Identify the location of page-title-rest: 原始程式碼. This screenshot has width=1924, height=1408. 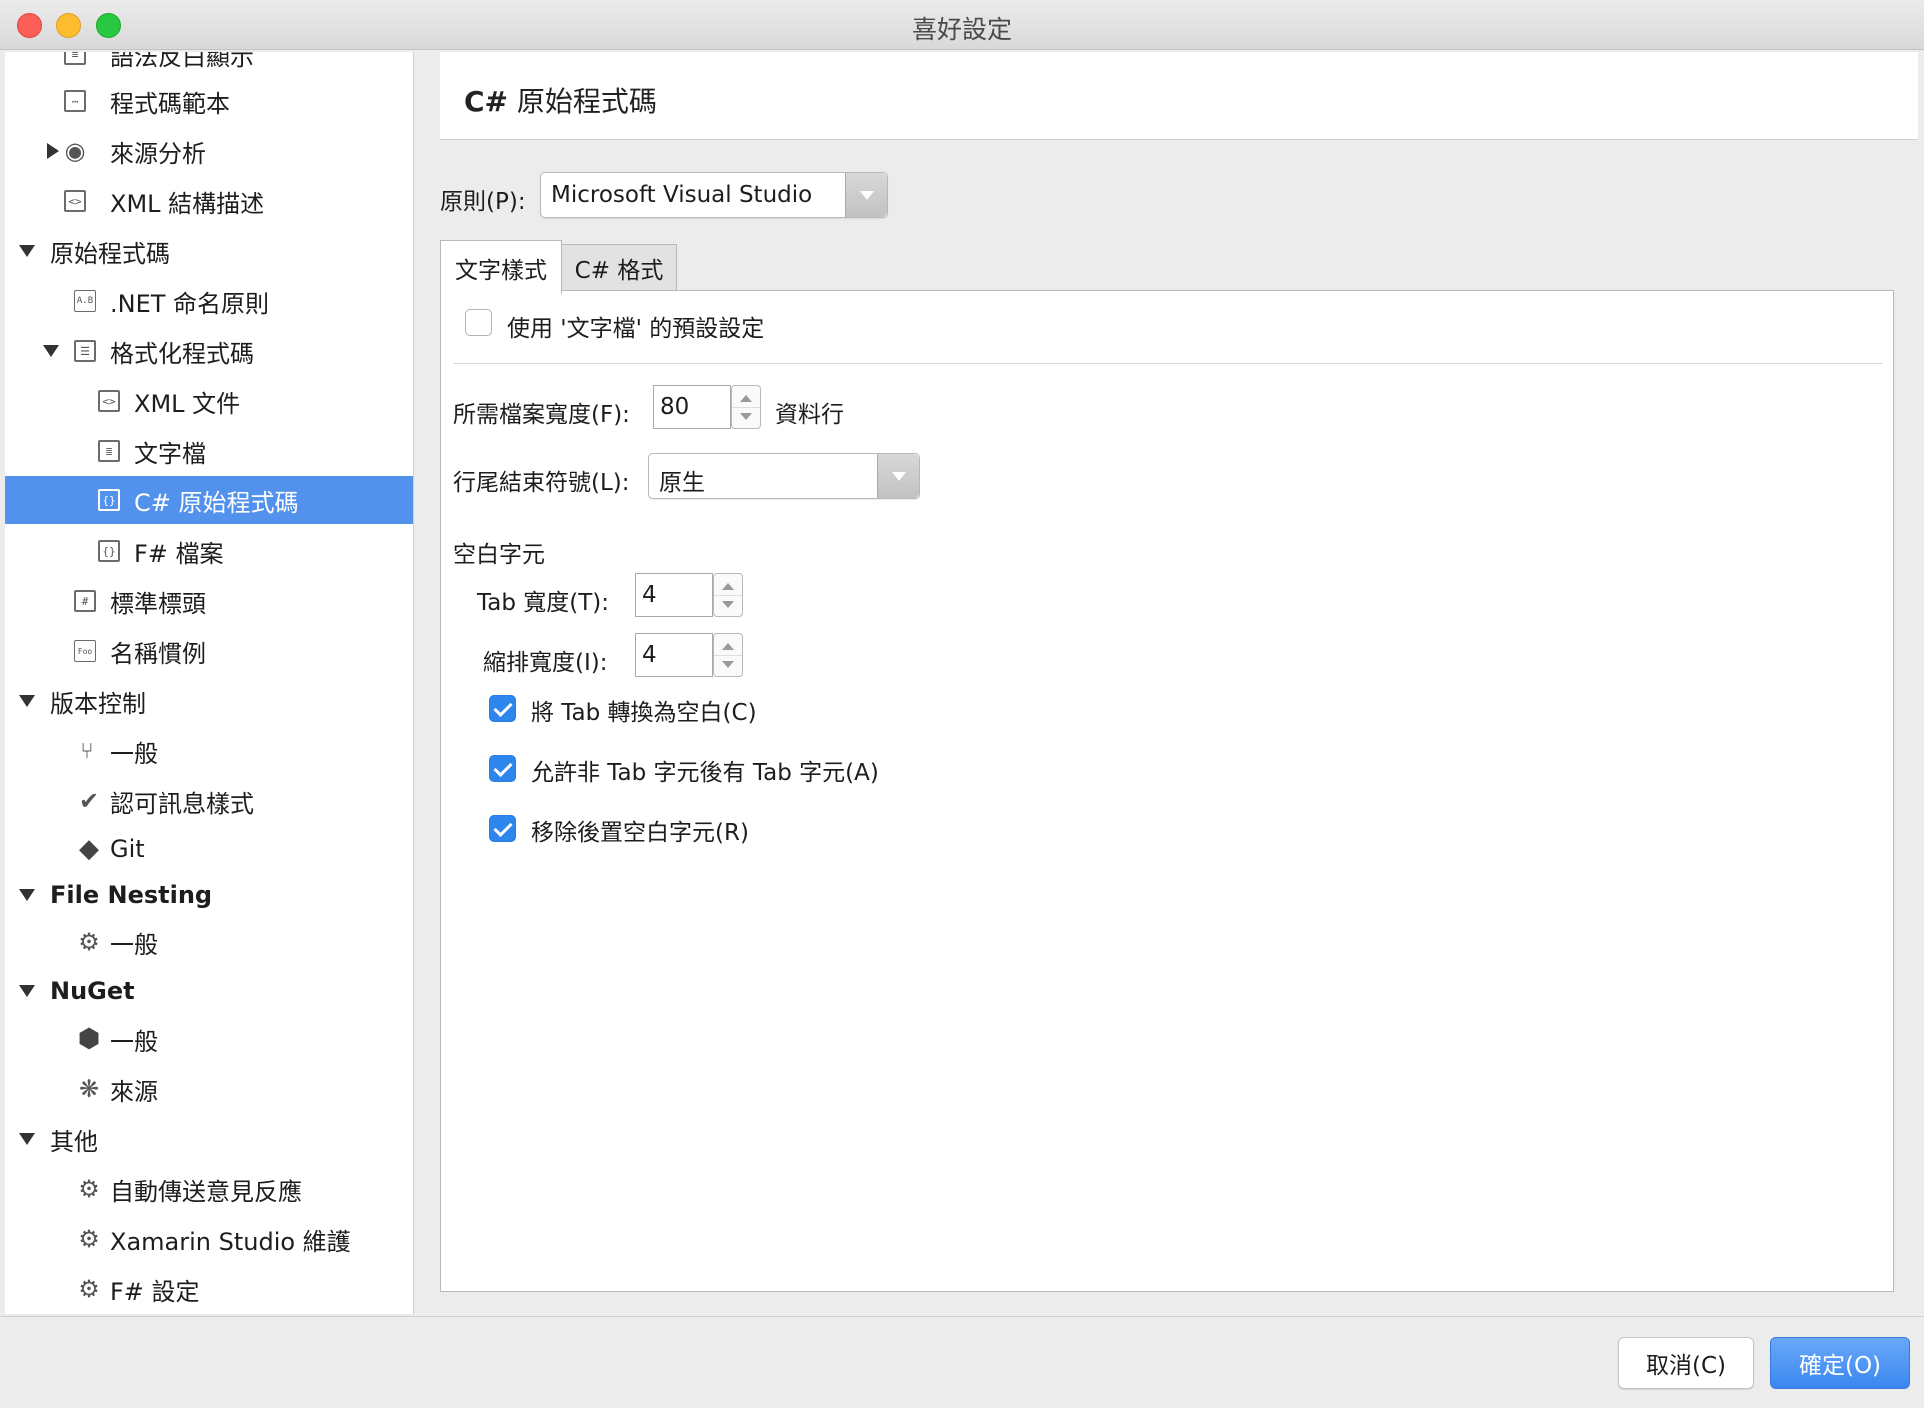
(582, 101).